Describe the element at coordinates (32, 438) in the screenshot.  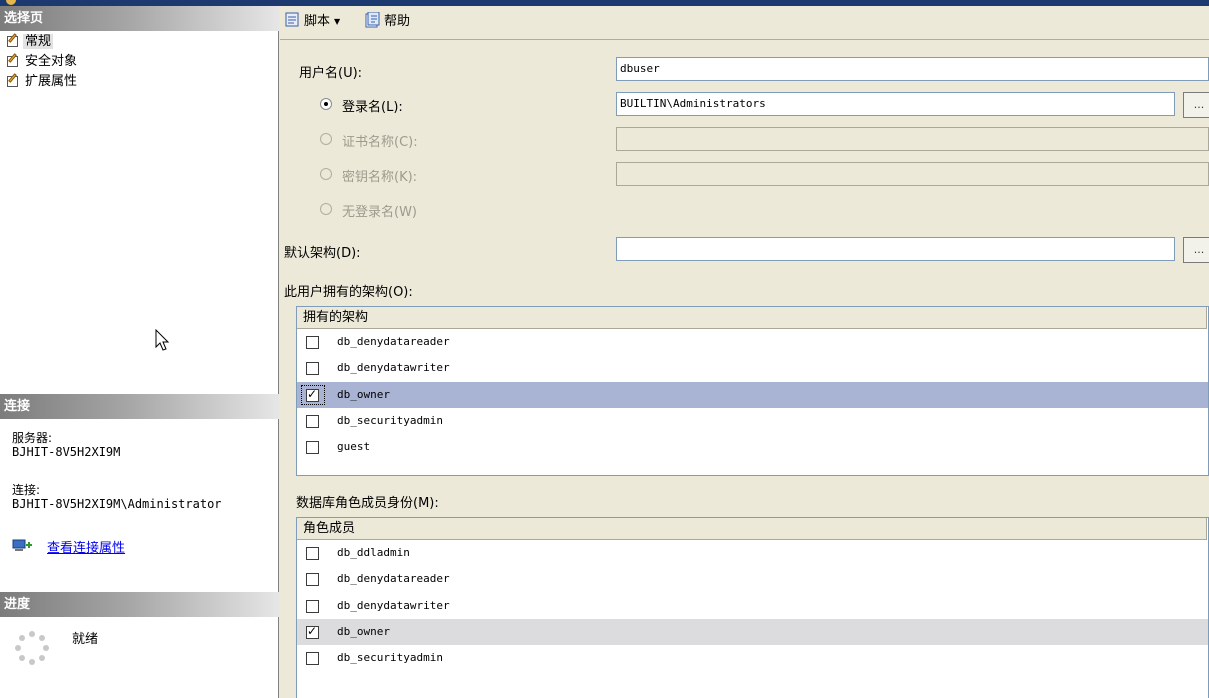
I see `server-label: 服务器:` at that location.